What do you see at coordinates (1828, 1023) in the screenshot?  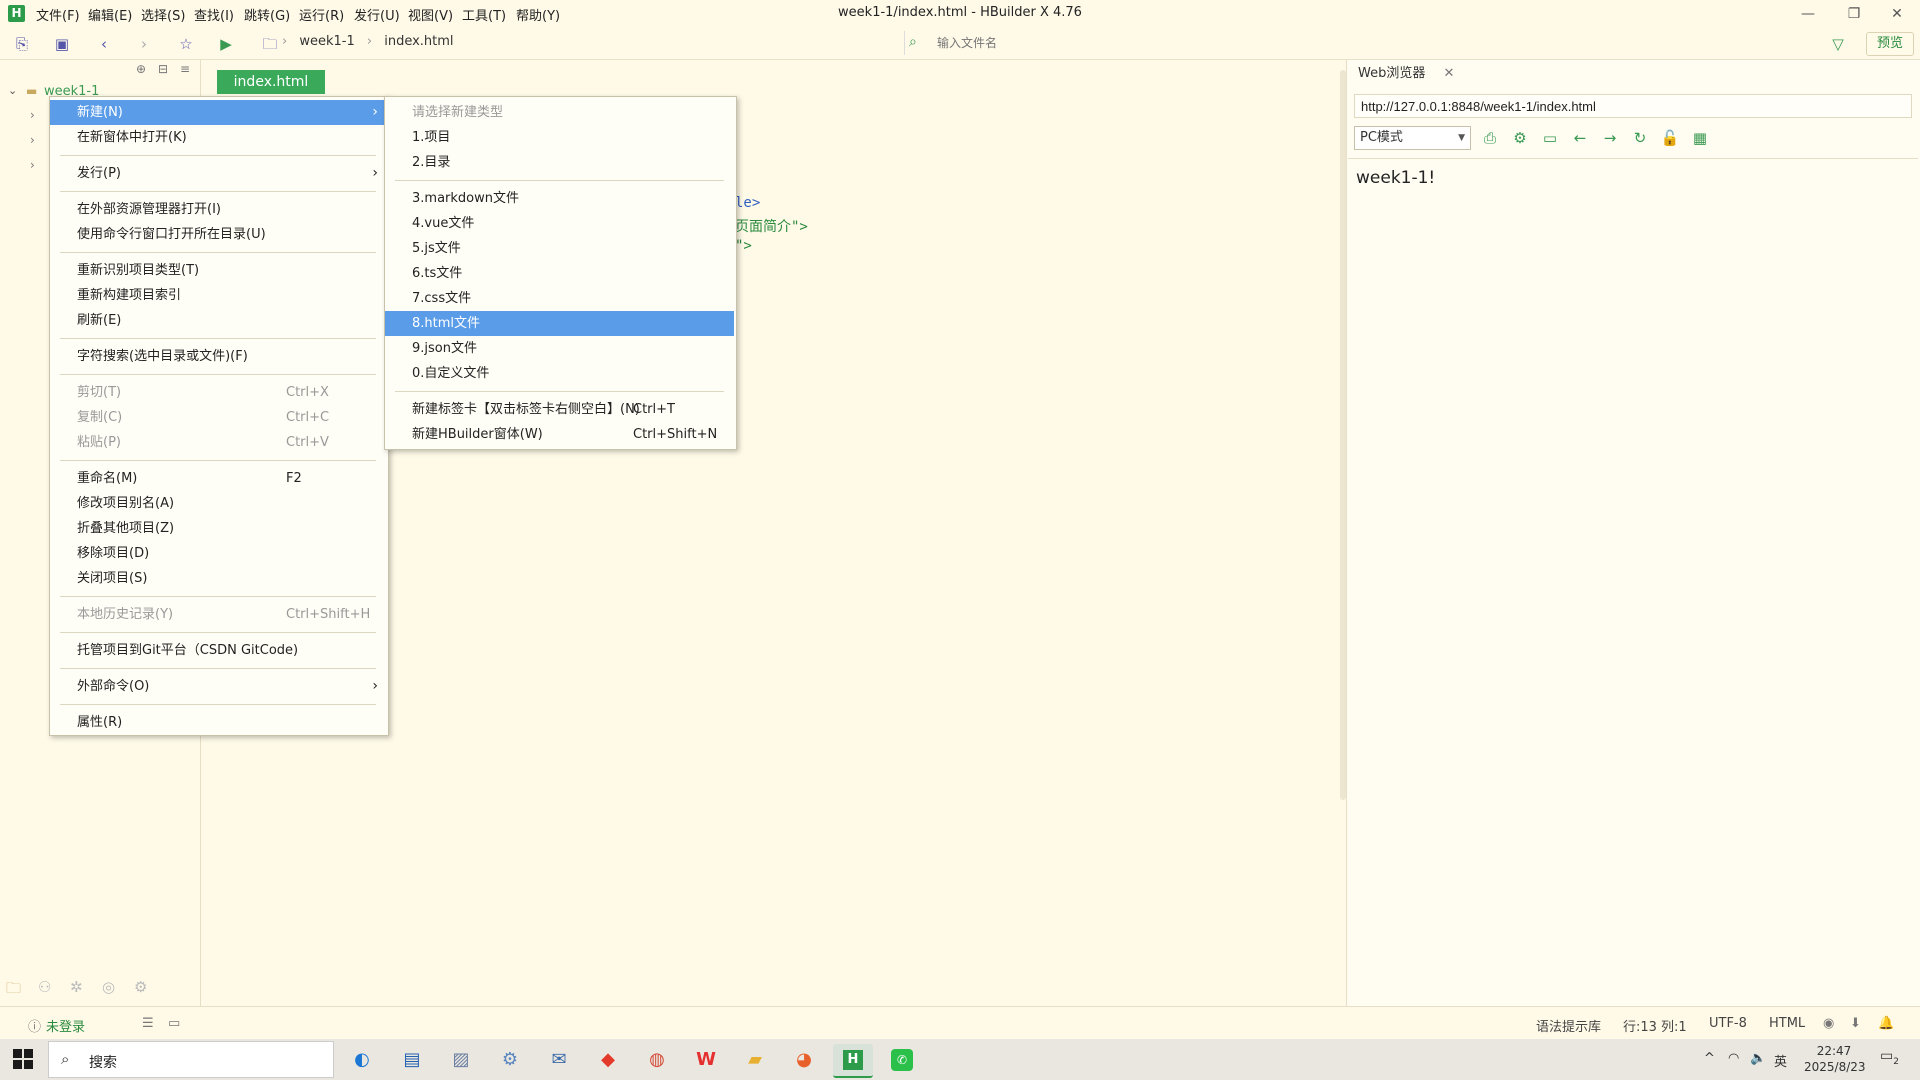 I see `feedback-icon: ◉` at bounding box center [1828, 1023].